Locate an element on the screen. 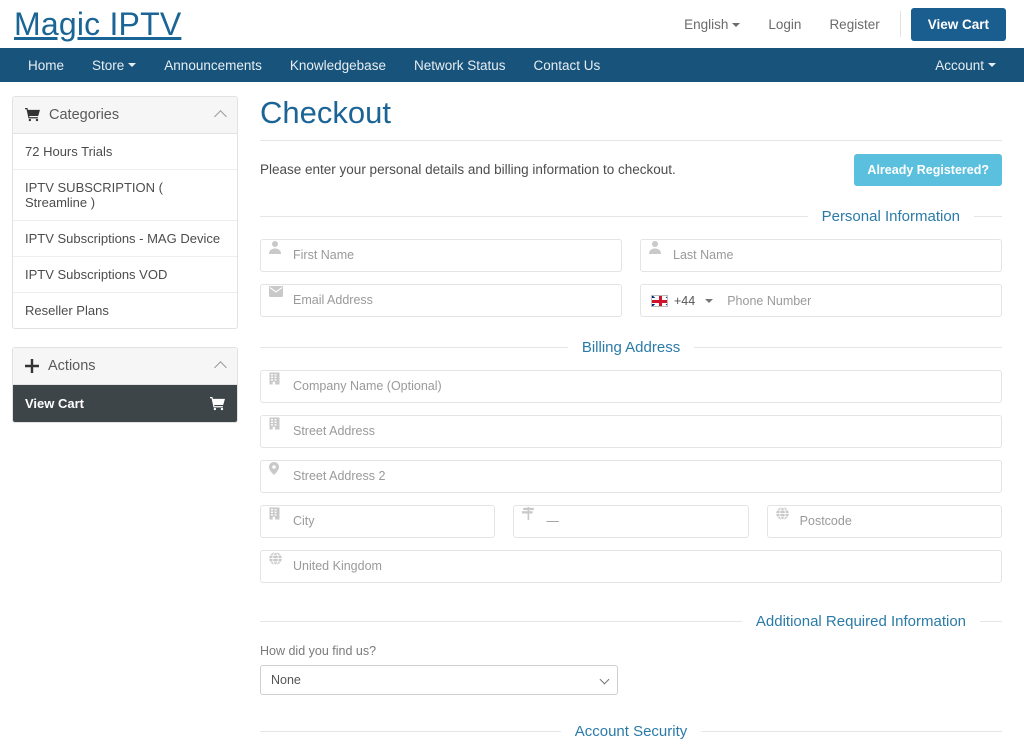 This screenshot has width=1024, height=745. last-name-col: Last Name is located at coordinates (821, 256).